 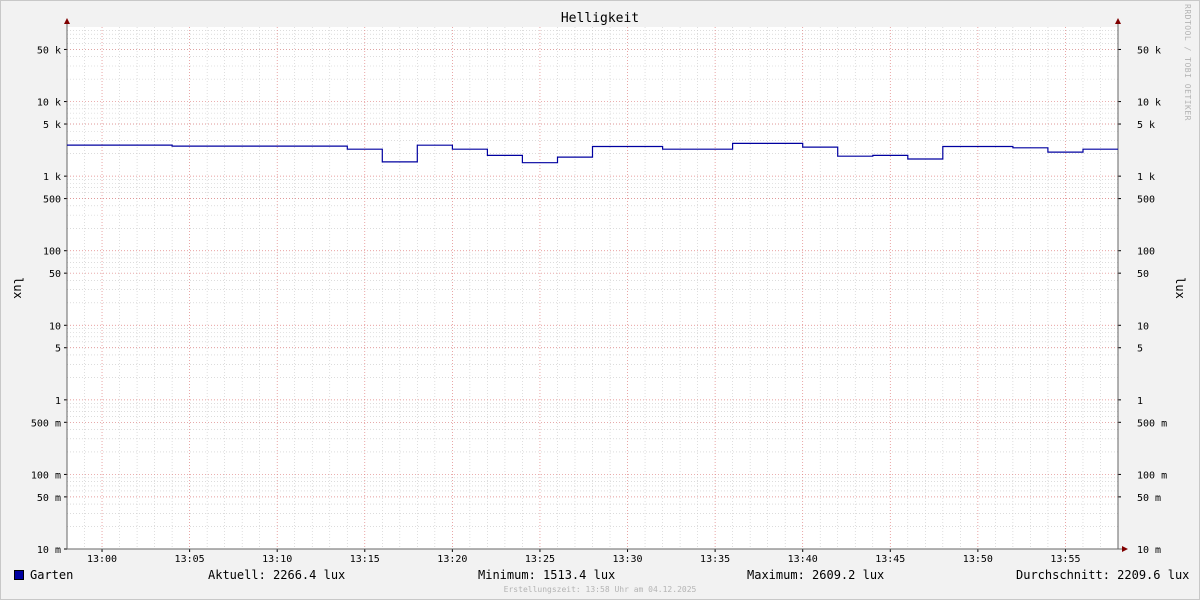 I want to click on y-tick-label-left: 50 m, so click(x=49, y=498).